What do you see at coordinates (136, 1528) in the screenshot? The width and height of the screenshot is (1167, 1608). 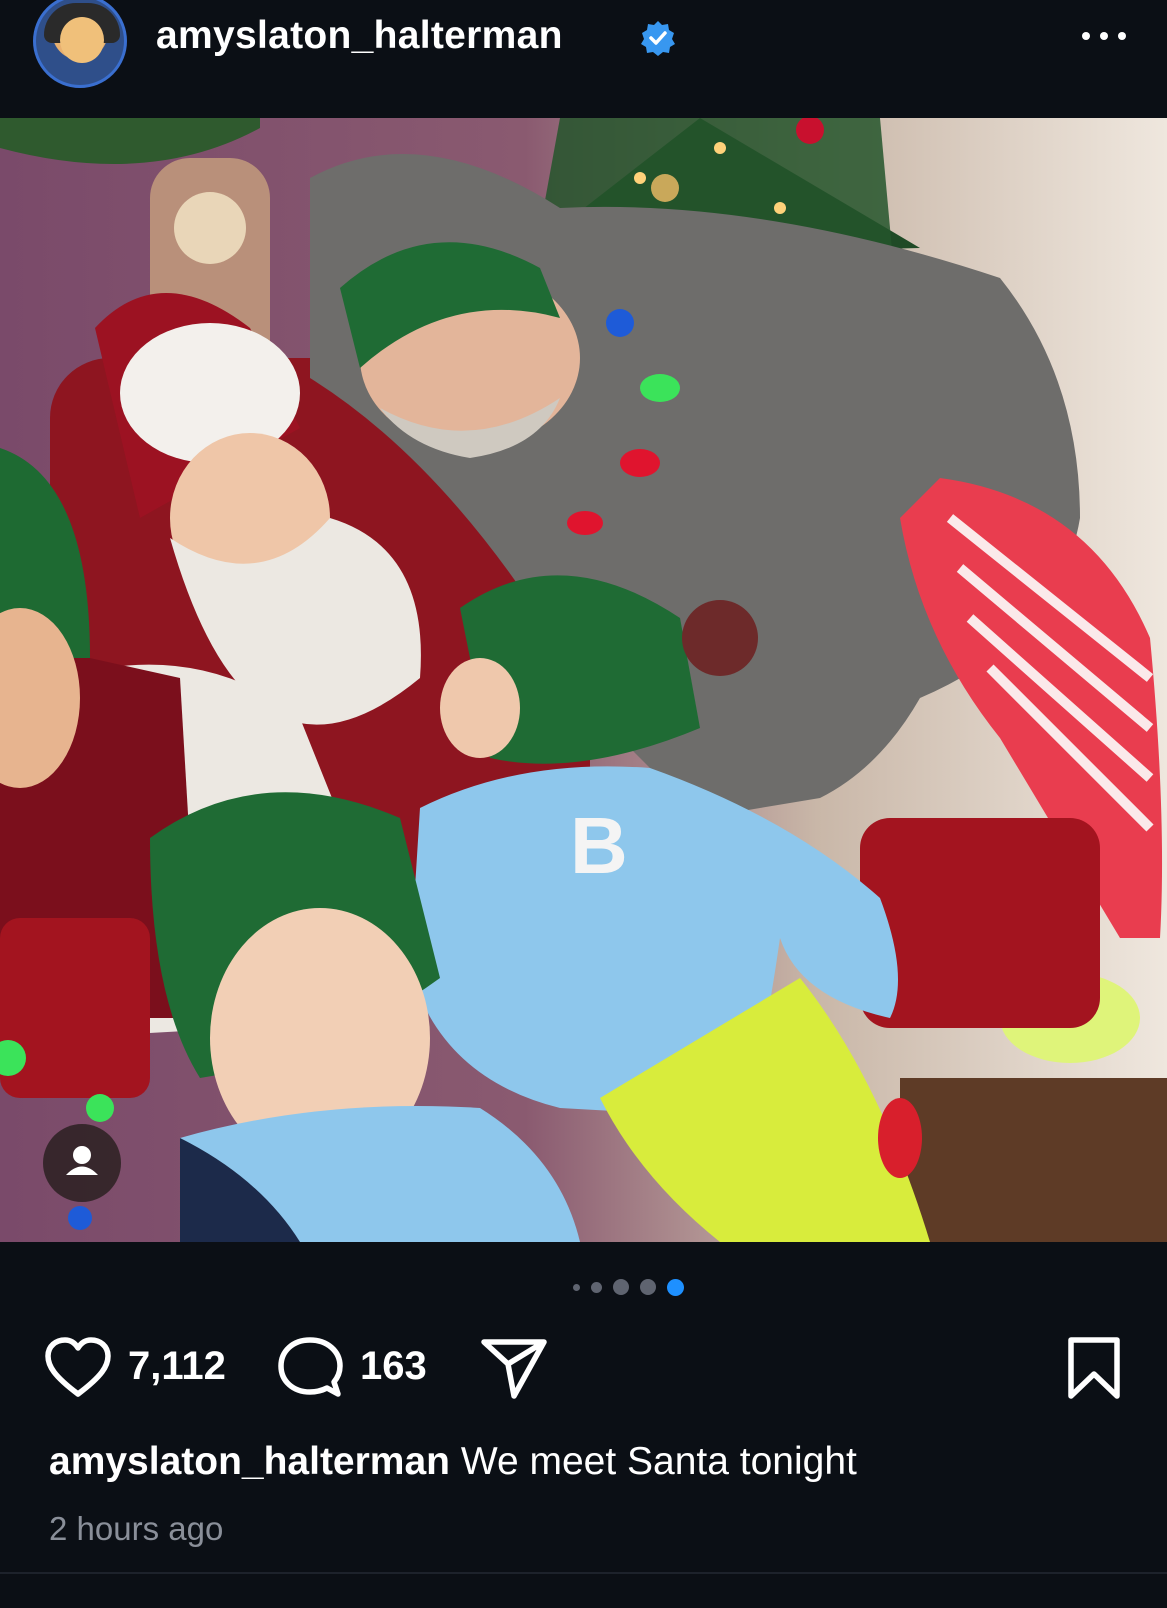 I see `post-timestamp: 2 hours ago` at bounding box center [136, 1528].